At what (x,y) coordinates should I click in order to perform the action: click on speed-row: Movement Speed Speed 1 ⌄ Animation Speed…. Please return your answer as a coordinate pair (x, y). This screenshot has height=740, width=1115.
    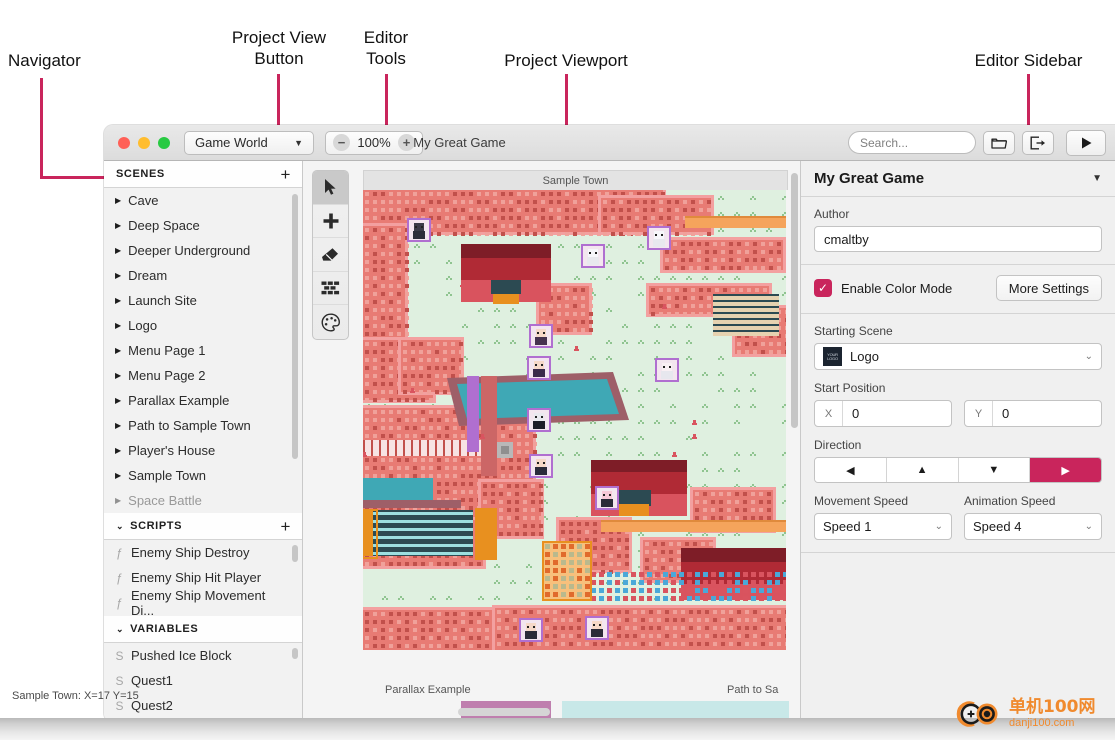
    Looking at the image, I should click on (958, 517).